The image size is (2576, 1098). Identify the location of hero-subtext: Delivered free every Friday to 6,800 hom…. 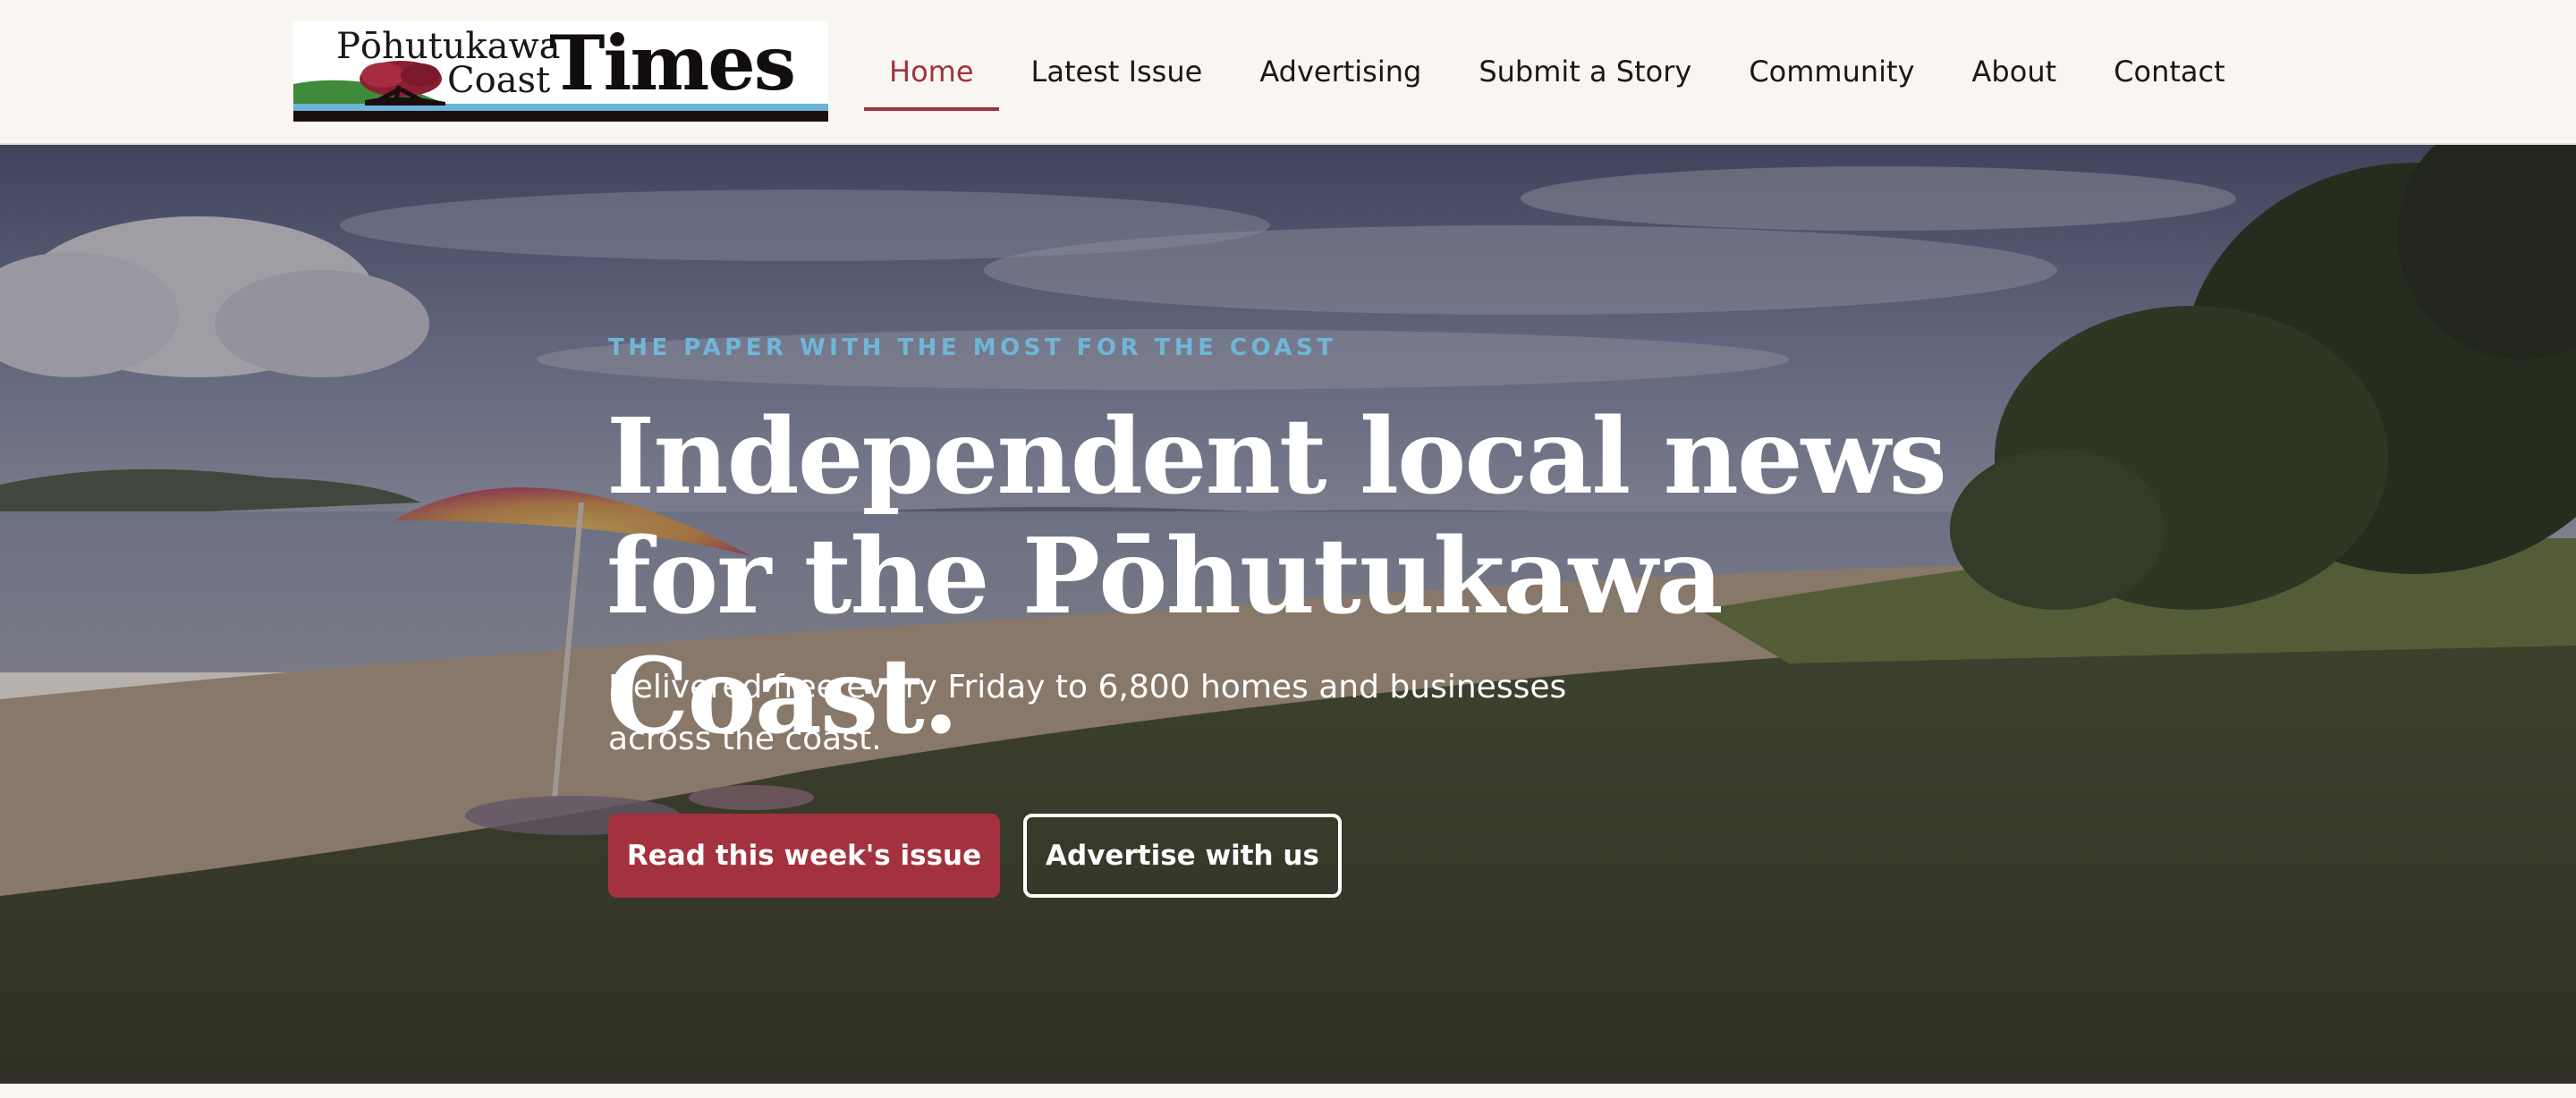
(1087, 713).